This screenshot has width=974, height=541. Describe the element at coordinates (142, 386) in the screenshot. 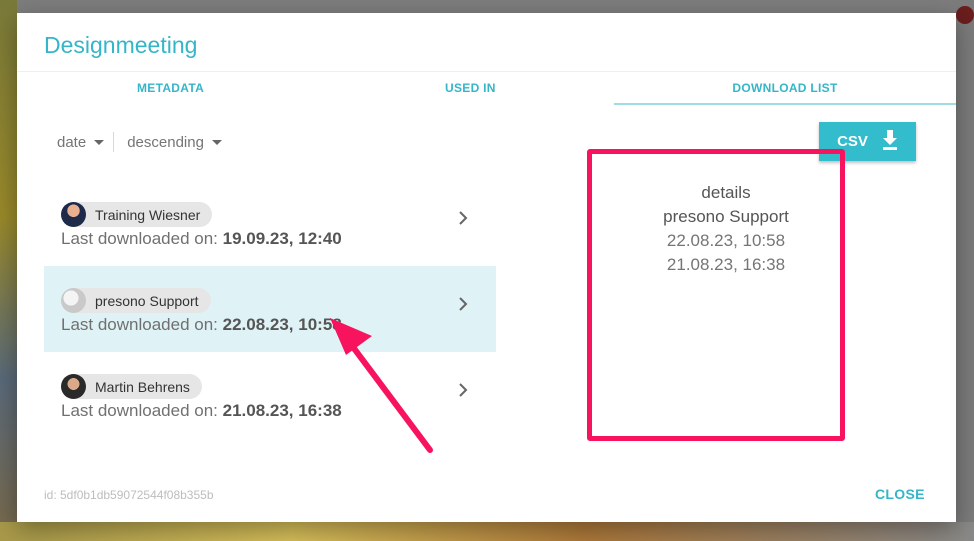

I see `user-name: Martin Behrens` at that location.